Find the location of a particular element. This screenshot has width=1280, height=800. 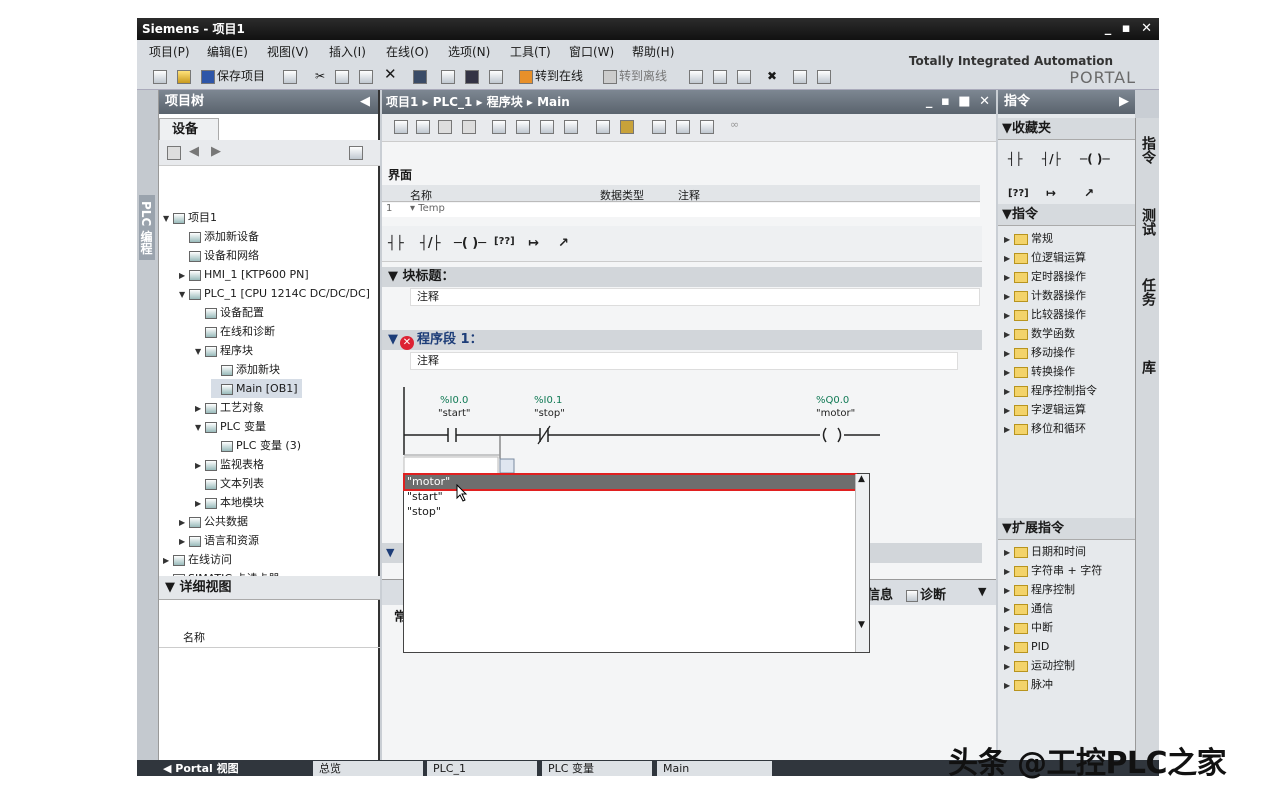

network-1-title: ▼ ✕ 程序段 1： is located at coordinates (682, 340).